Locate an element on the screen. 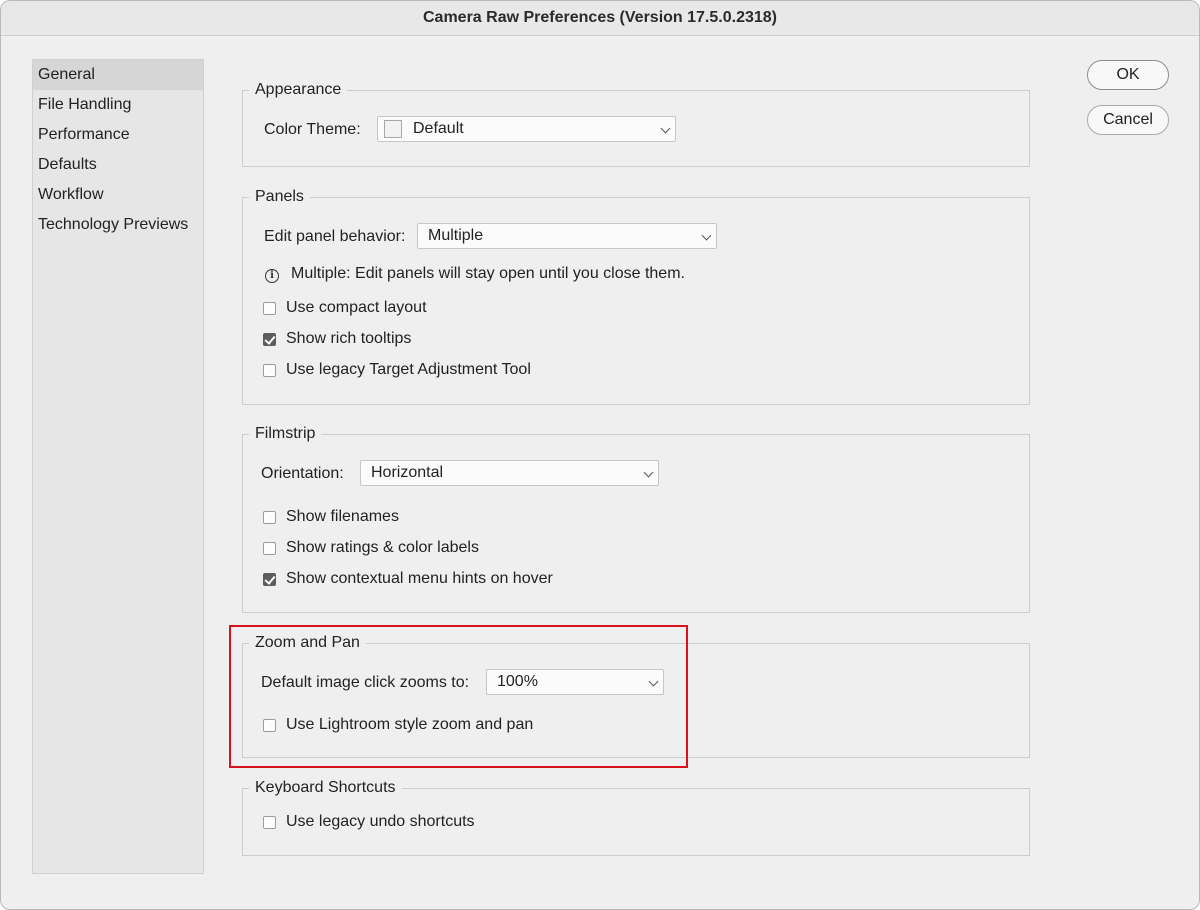 The width and height of the screenshot is (1200, 910). checkbox-label: Show filenames is located at coordinates (342, 516).